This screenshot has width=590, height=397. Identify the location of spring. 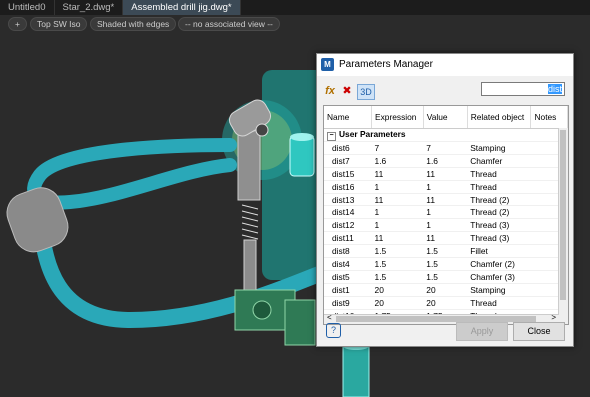
(250, 222).